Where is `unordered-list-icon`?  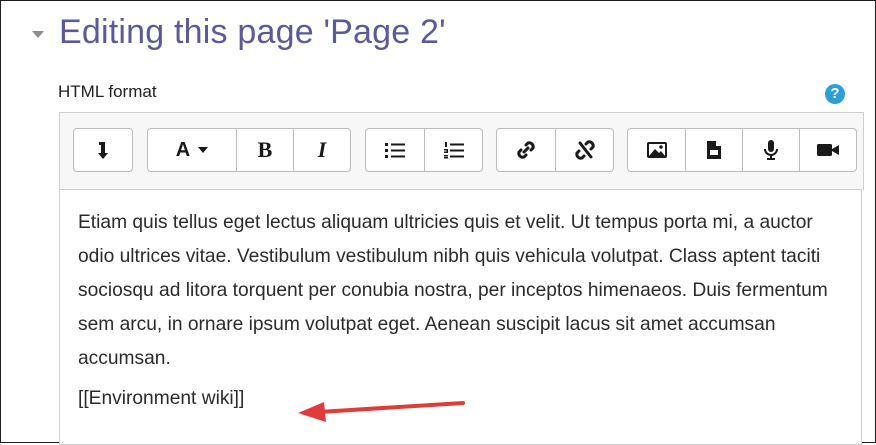 unordered-list-icon is located at coordinates (395, 150).